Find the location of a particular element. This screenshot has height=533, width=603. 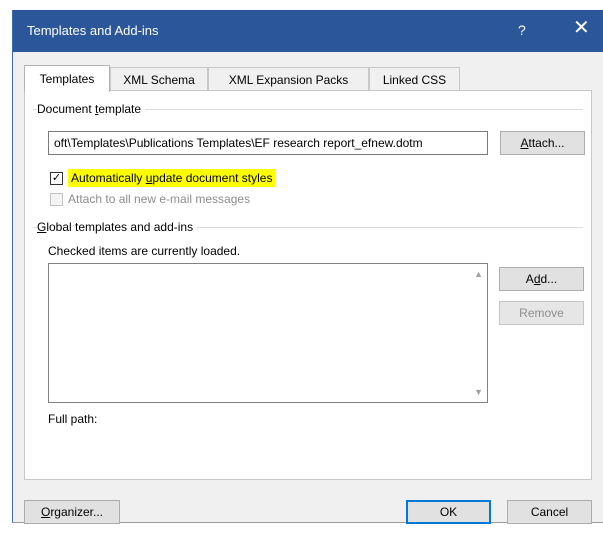

checkbox-unchecked is located at coordinates (56, 199).